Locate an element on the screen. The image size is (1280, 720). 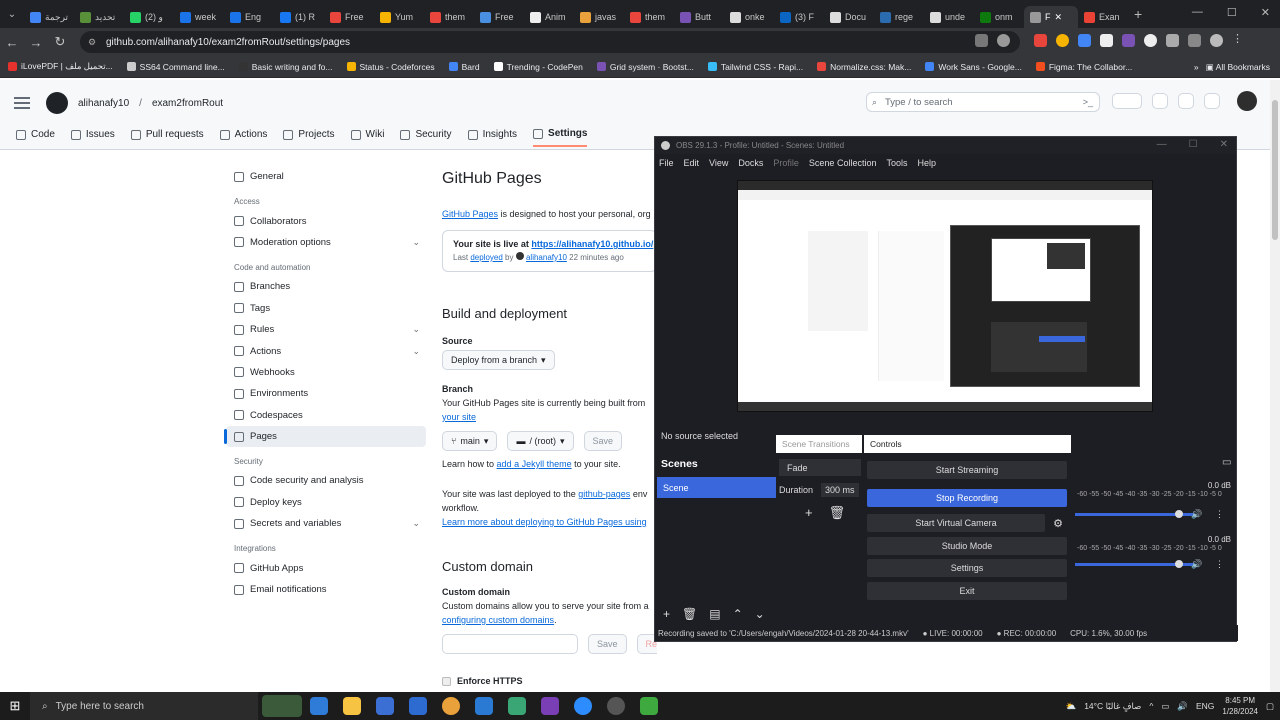
remove-scene-icon: 🗑 is located at coordinates (689, 614).